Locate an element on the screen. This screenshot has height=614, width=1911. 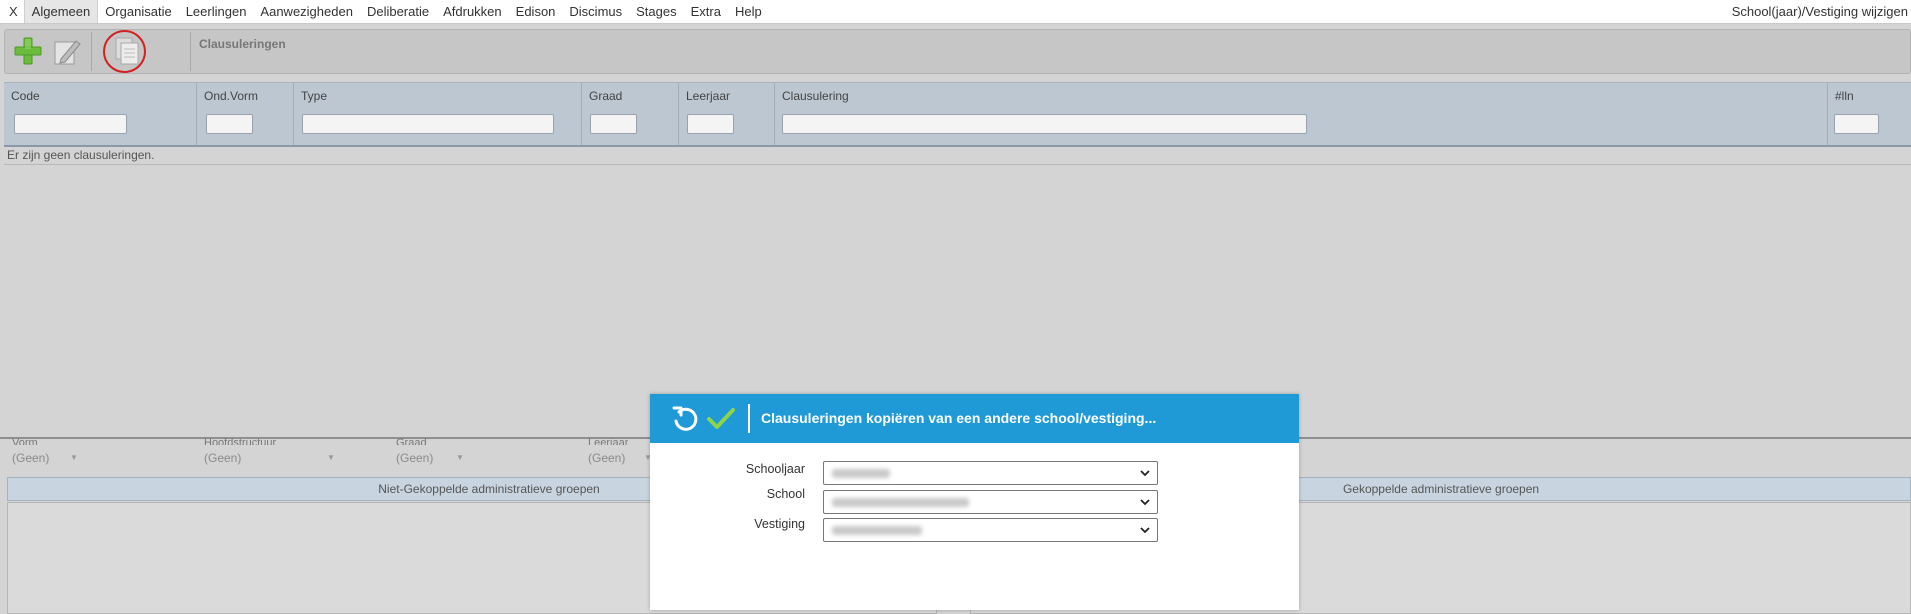
column-ond-vorm: Ond.Vorm is located at coordinates (245, 114).